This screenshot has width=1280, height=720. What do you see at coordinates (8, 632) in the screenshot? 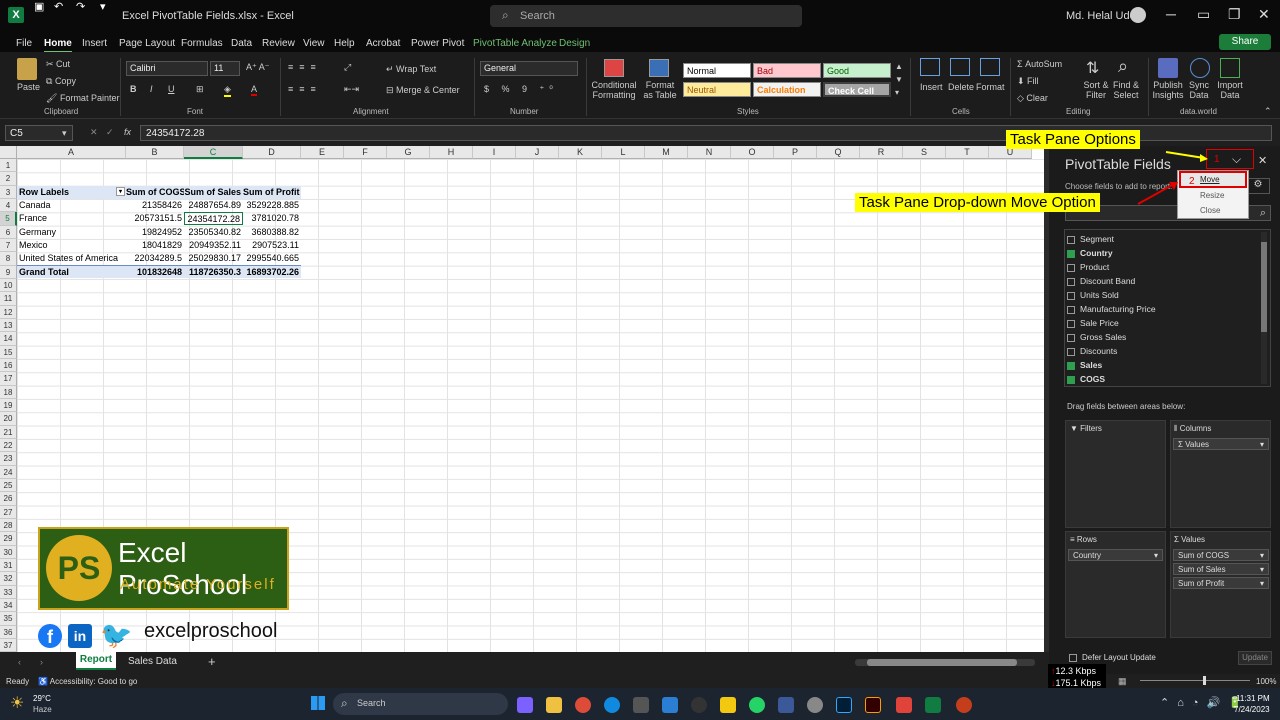
I see `row-header: 36` at bounding box center [8, 632].